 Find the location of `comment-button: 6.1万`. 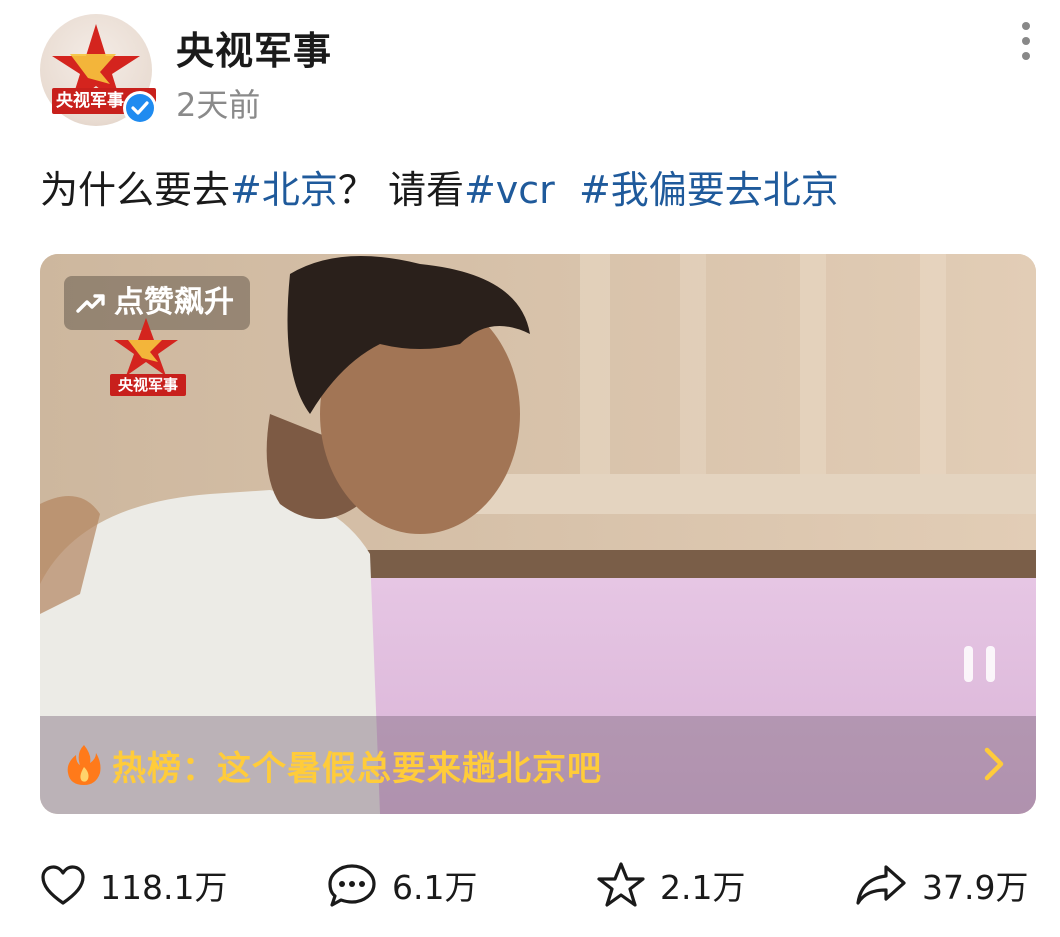

comment-button: 6.1万 is located at coordinates (401, 885).